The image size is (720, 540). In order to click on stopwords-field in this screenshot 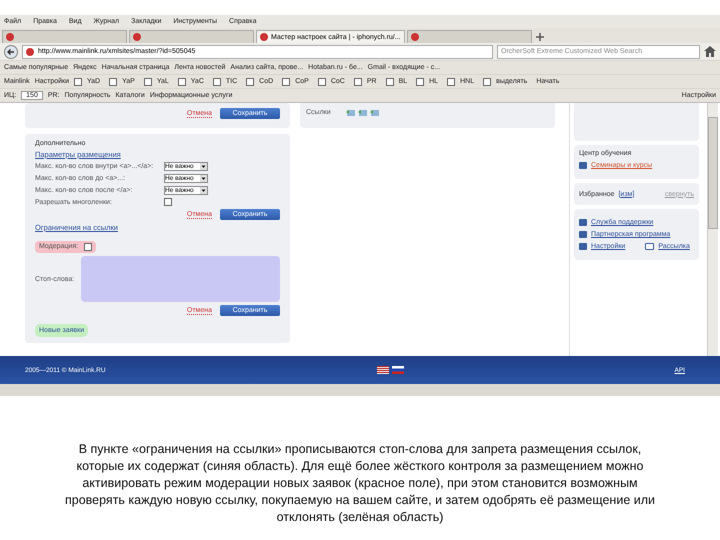, I will do `click(180, 279)`.